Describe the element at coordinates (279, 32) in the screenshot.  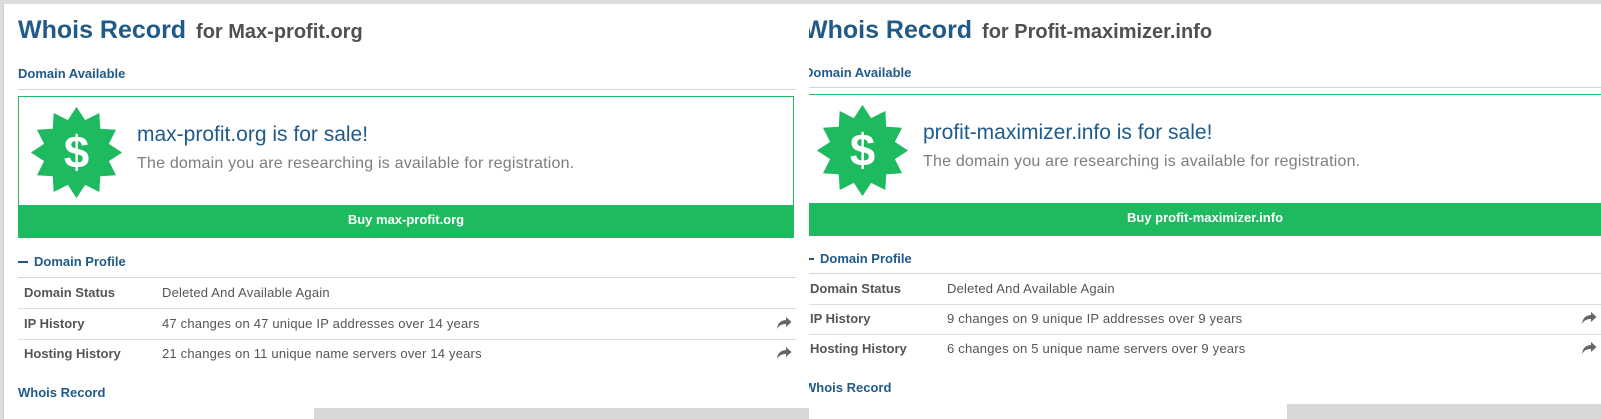
I see `title-domain: for Max-profit.org` at that location.